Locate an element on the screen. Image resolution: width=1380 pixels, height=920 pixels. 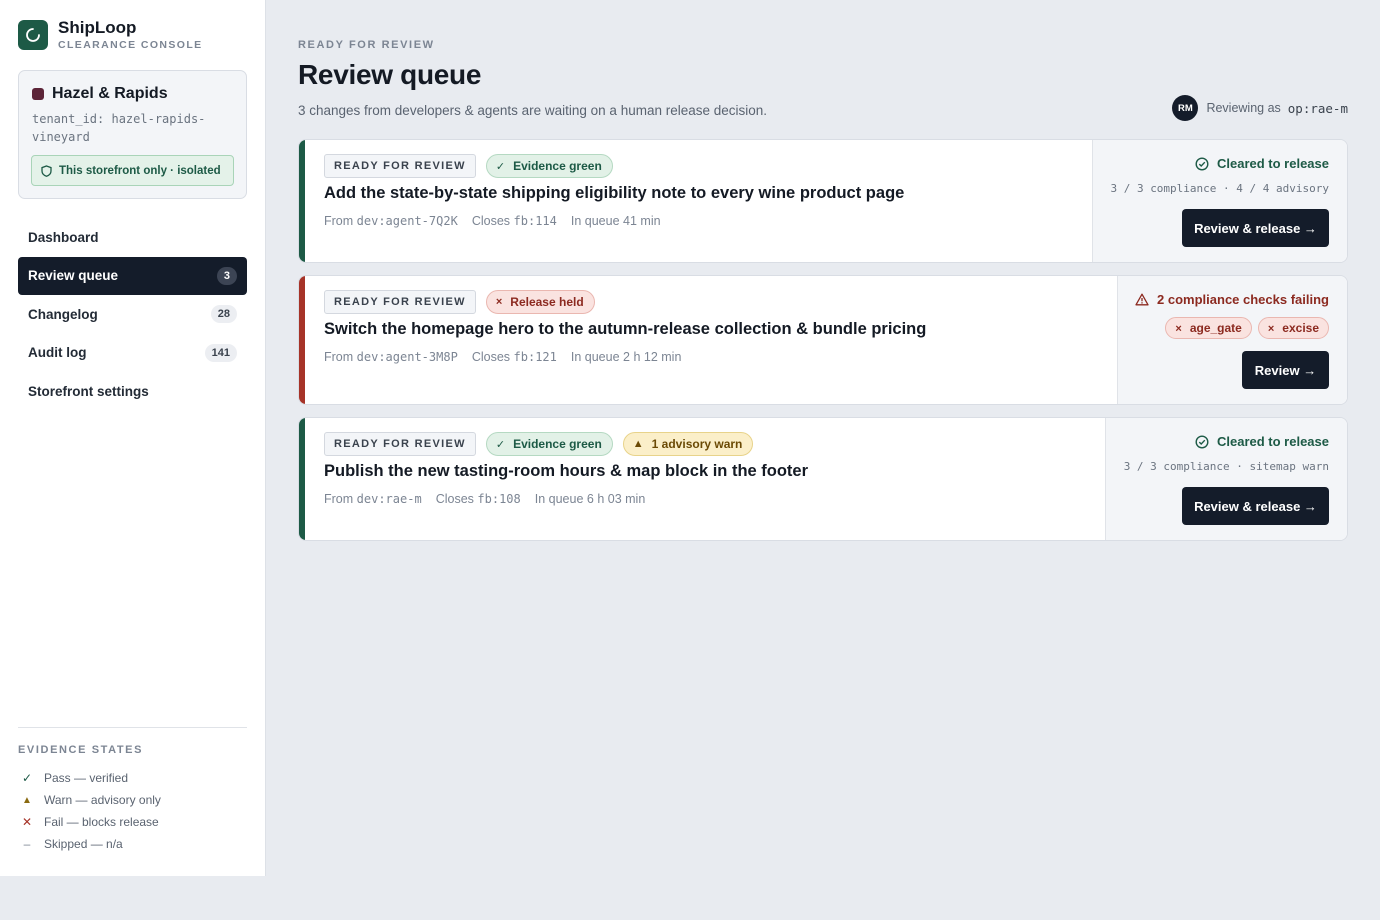
evidence-badge: × Release held is located at coordinates (540, 302).